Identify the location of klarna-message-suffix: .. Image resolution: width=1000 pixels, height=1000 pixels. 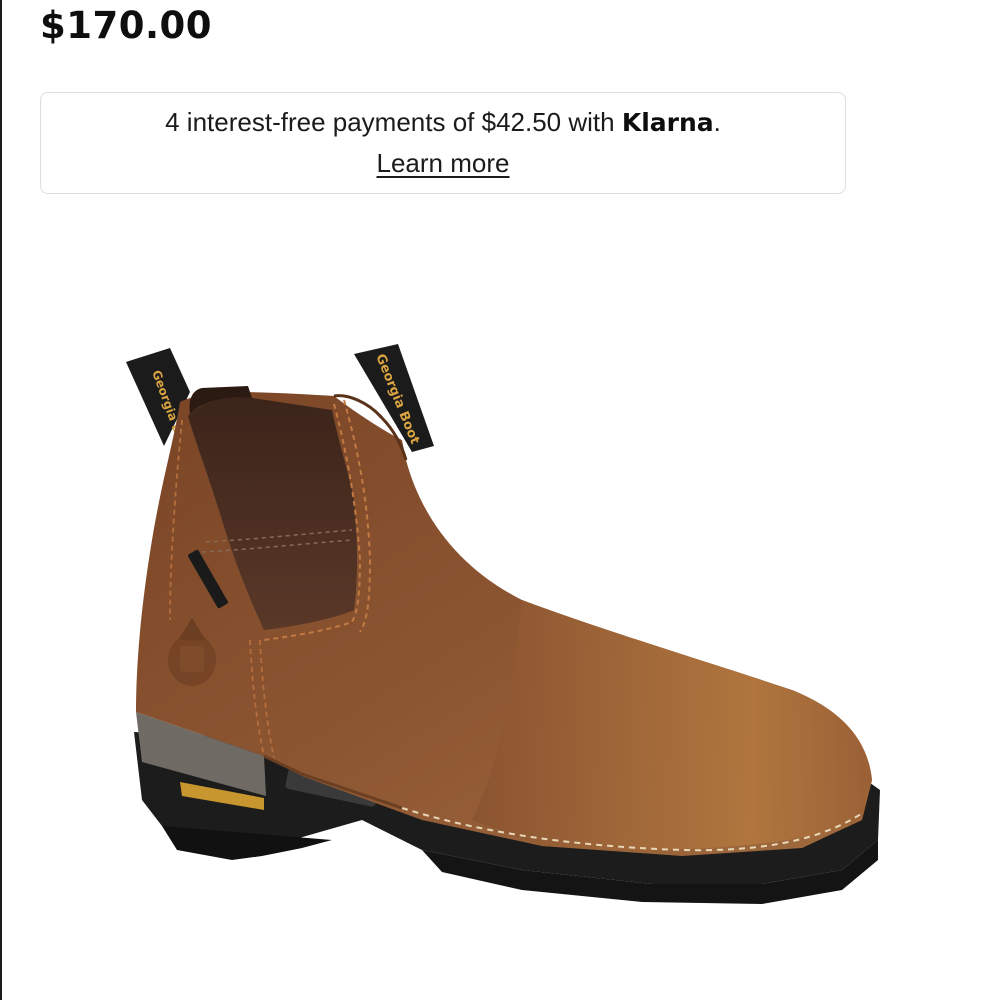
(717, 122).